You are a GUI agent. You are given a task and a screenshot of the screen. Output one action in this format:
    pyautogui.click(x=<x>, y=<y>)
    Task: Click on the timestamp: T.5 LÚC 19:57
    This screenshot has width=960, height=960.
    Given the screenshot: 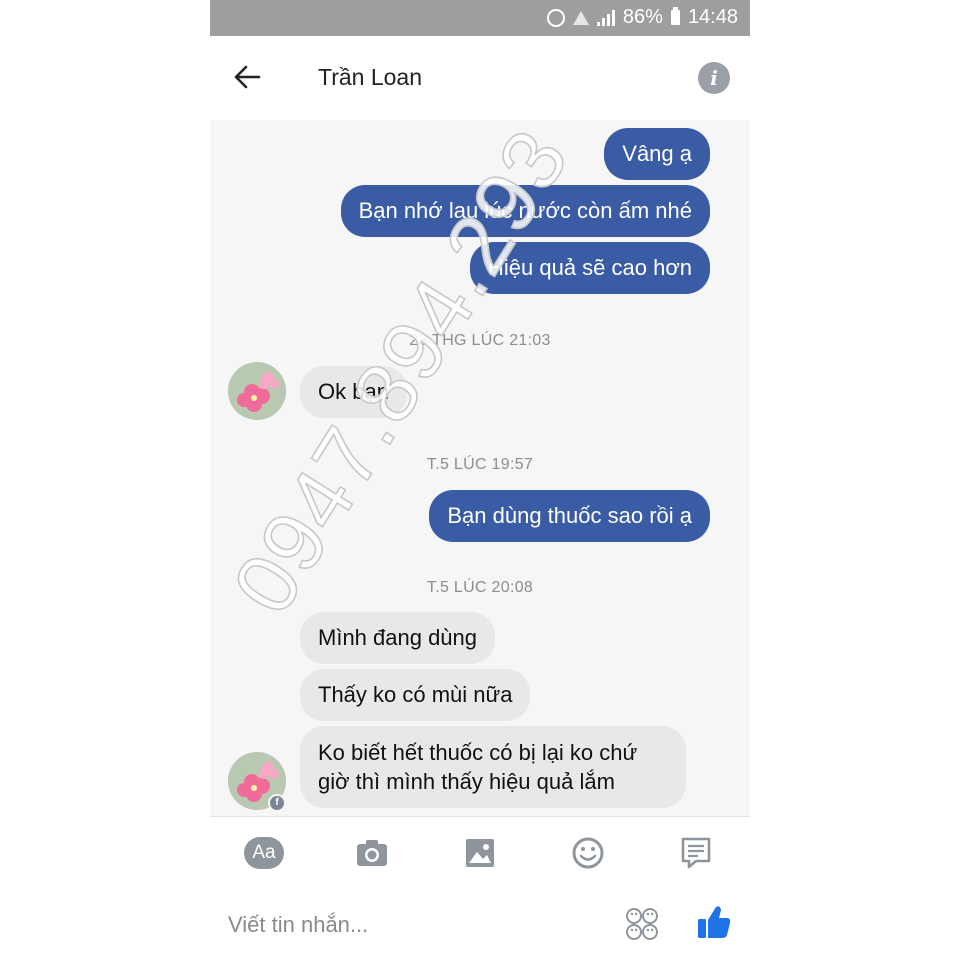 What is the action you would take?
    pyautogui.click(x=480, y=464)
    